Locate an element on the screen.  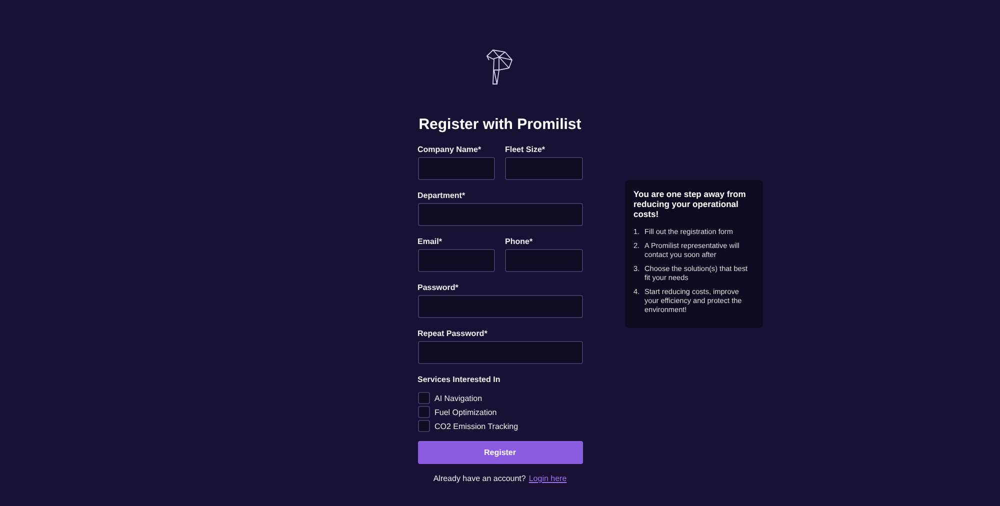
checkbox-label: AI Navigation is located at coordinates (458, 398).